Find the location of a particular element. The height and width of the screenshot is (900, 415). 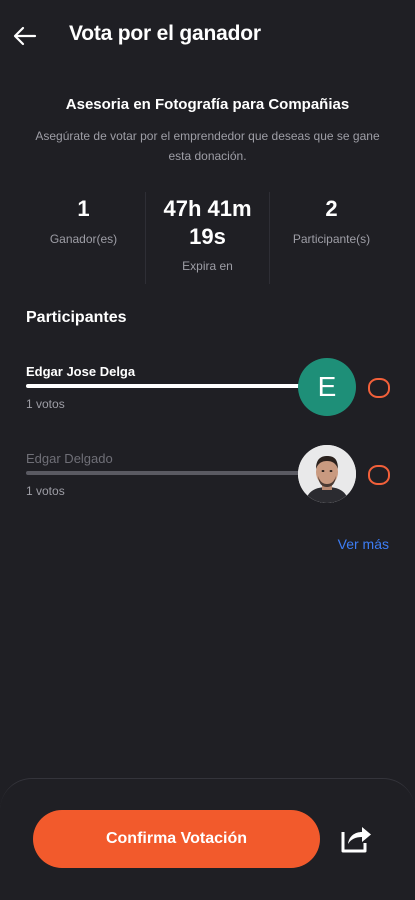

avatar: E is located at coordinates (327, 387).